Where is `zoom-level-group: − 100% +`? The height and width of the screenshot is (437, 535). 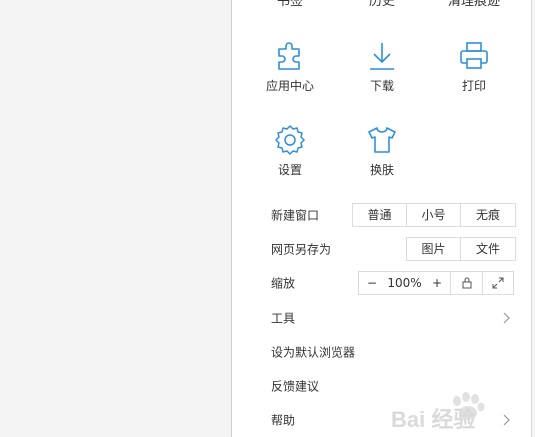 zoom-level-group: − 100% + is located at coordinates (405, 283).